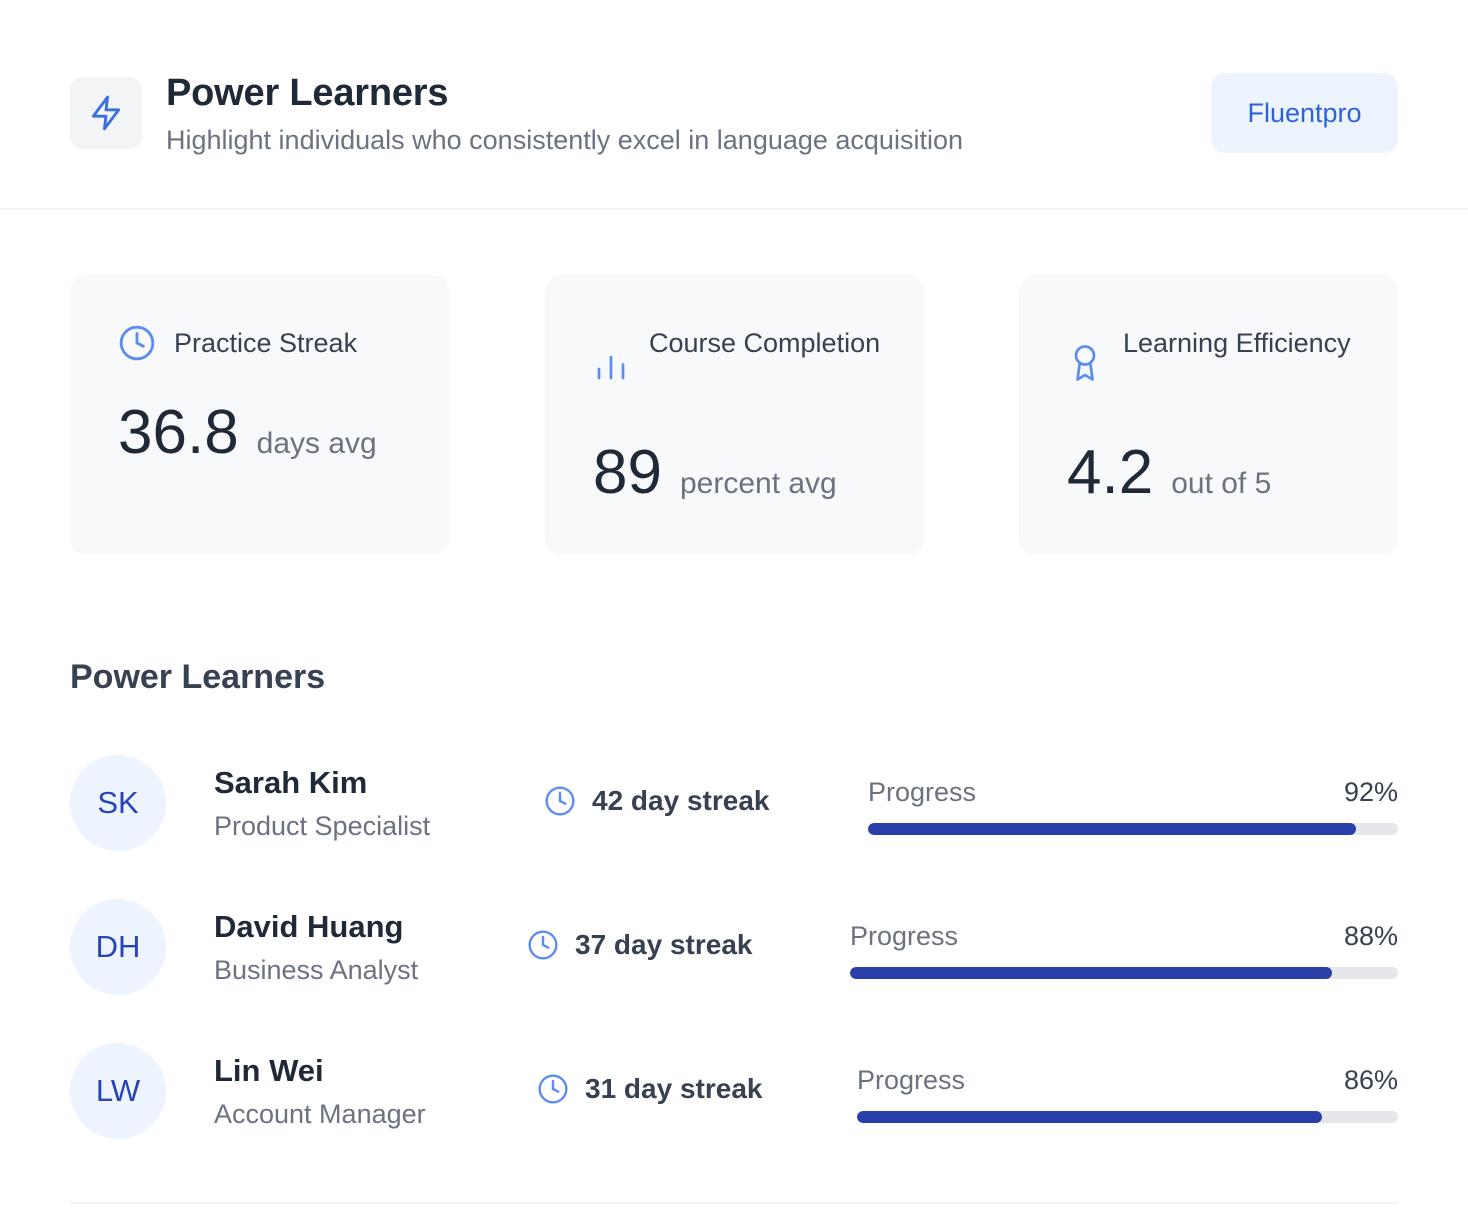 The width and height of the screenshot is (1468, 1226). What do you see at coordinates (291, 782) in the screenshot?
I see `learner-name: Sarah Kim` at bounding box center [291, 782].